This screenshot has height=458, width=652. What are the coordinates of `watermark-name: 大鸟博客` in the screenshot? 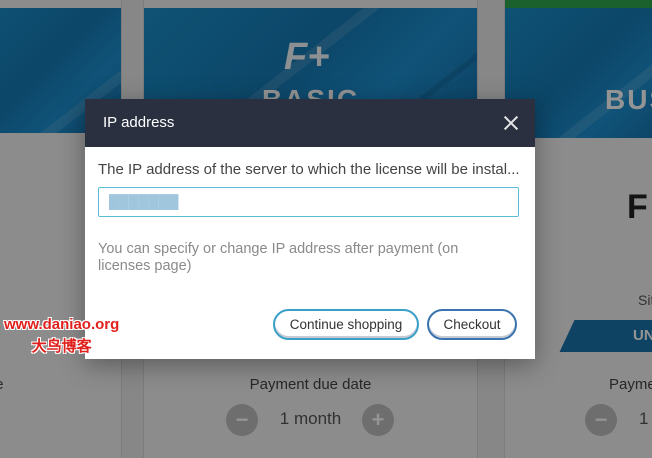 It's located at (61, 346).